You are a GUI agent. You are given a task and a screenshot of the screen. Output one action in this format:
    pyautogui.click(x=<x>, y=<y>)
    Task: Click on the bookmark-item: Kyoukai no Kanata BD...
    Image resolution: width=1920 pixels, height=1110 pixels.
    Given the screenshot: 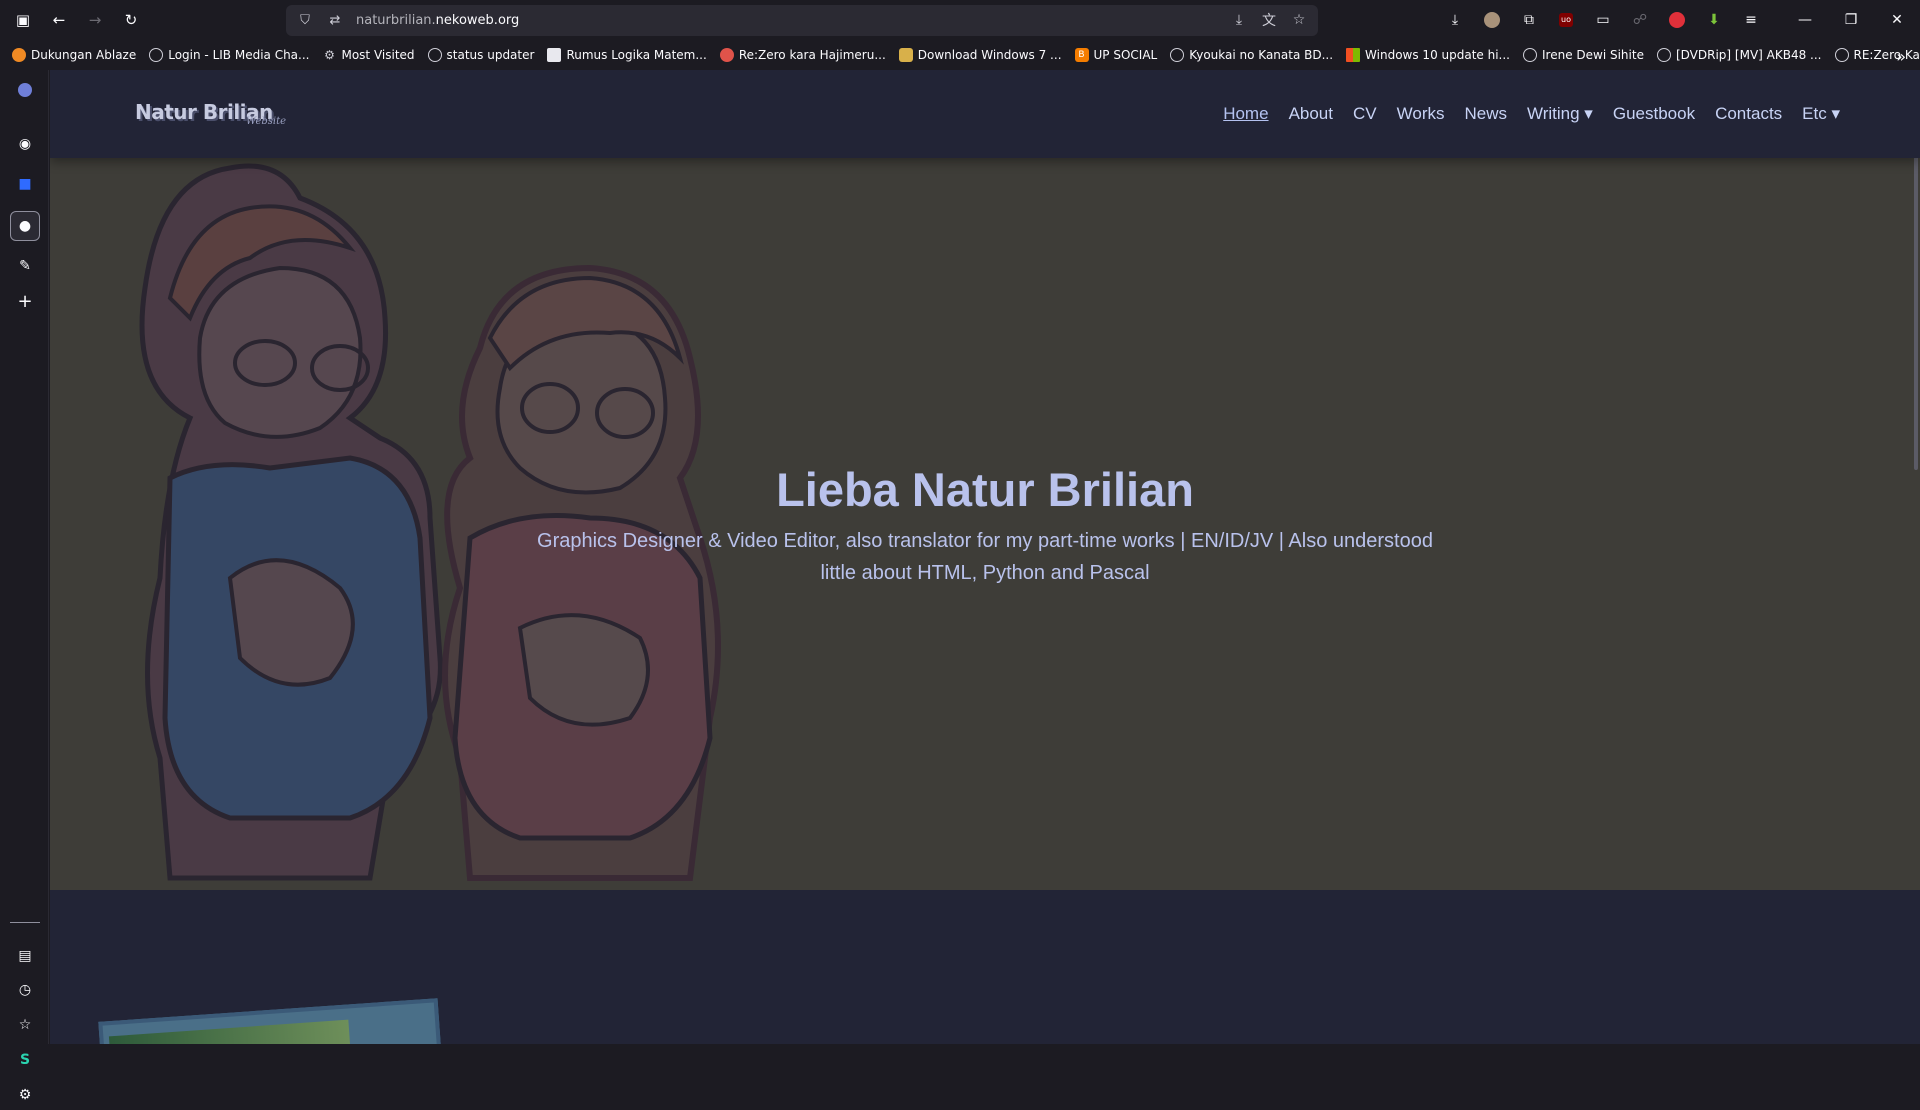 What is the action you would take?
    pyautogui.click(x=1251, y=55)
    